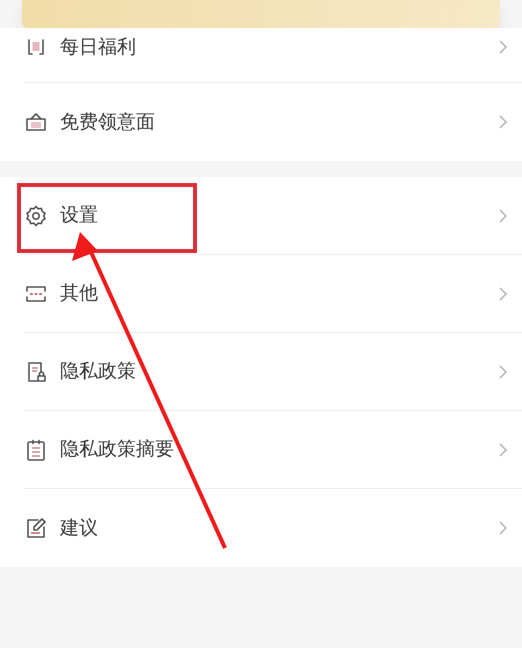  I want to click on menu-label: 隐私政策, so click(98, 371).